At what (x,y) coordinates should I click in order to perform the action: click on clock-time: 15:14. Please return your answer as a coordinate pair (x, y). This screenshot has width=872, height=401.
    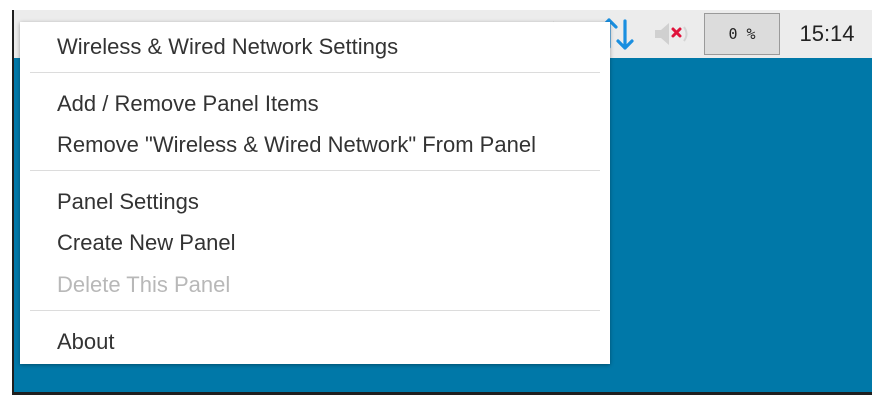
    Looking at the image, I should click on (827, 33).